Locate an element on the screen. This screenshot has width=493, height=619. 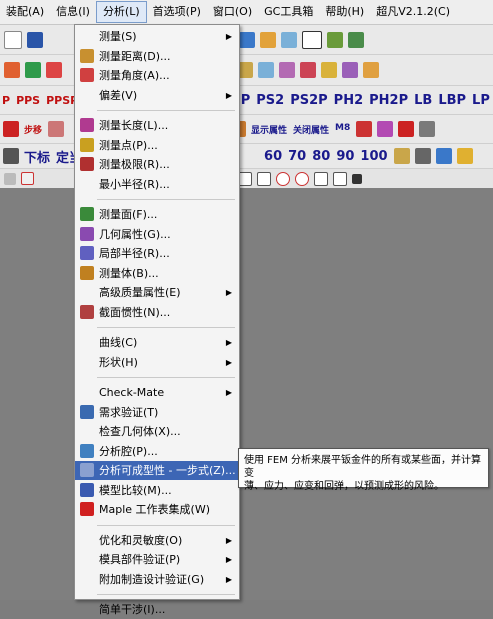
arrow-icon is located at coordinates (356, 39).